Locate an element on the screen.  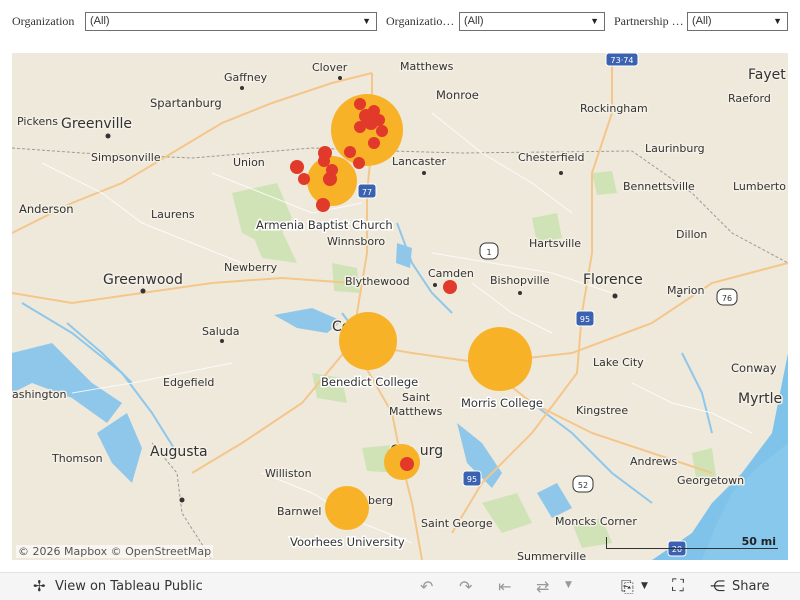
redo-icon: ↷ is located at coordinates (465, 586).